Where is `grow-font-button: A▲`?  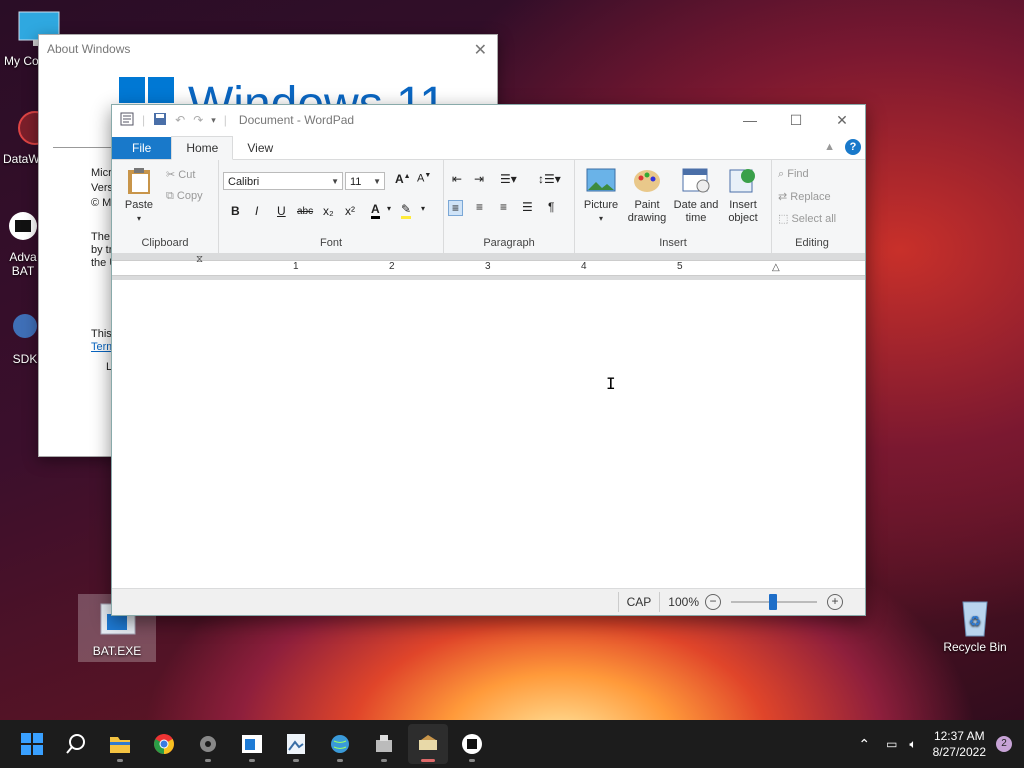 grow-font-button: A▲ is located at coordinates (403, 179).